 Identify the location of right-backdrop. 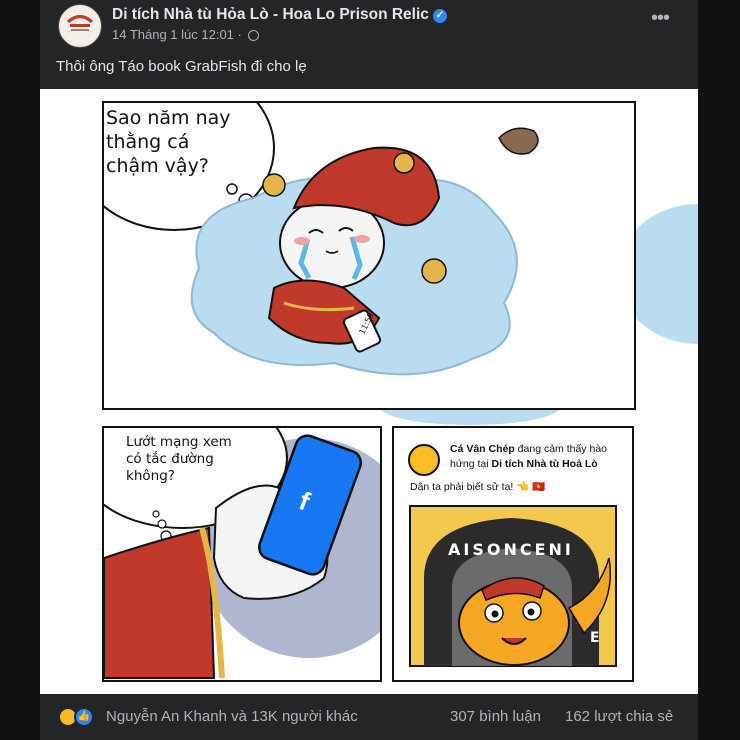
(719, 370).